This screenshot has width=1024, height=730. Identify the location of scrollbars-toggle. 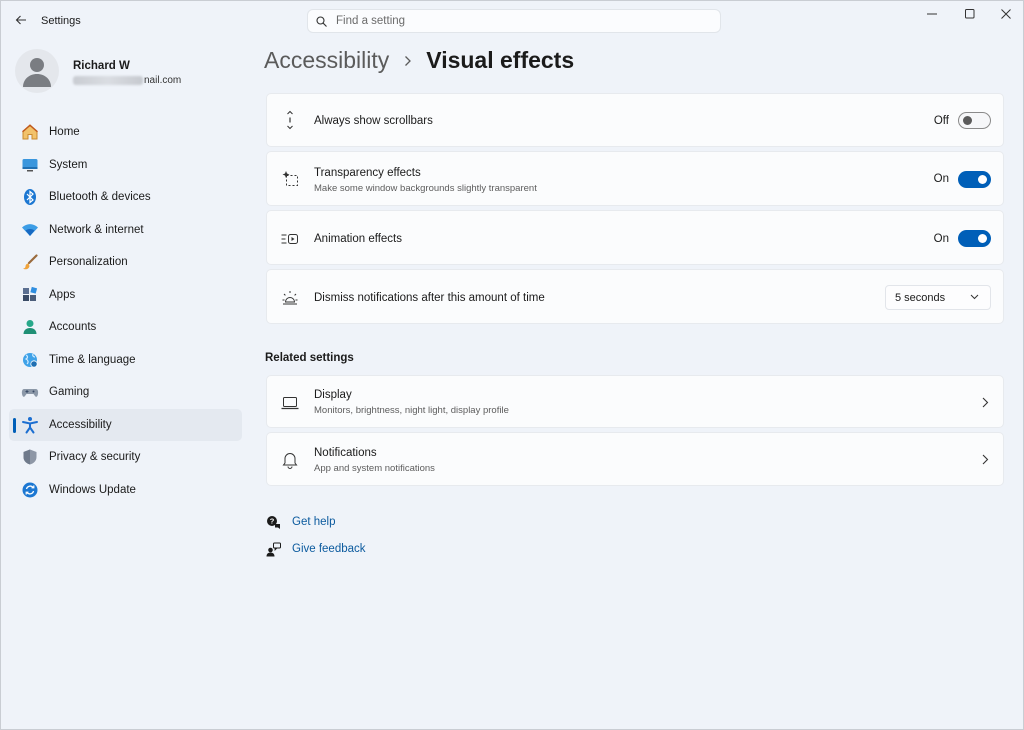
(974, 120).